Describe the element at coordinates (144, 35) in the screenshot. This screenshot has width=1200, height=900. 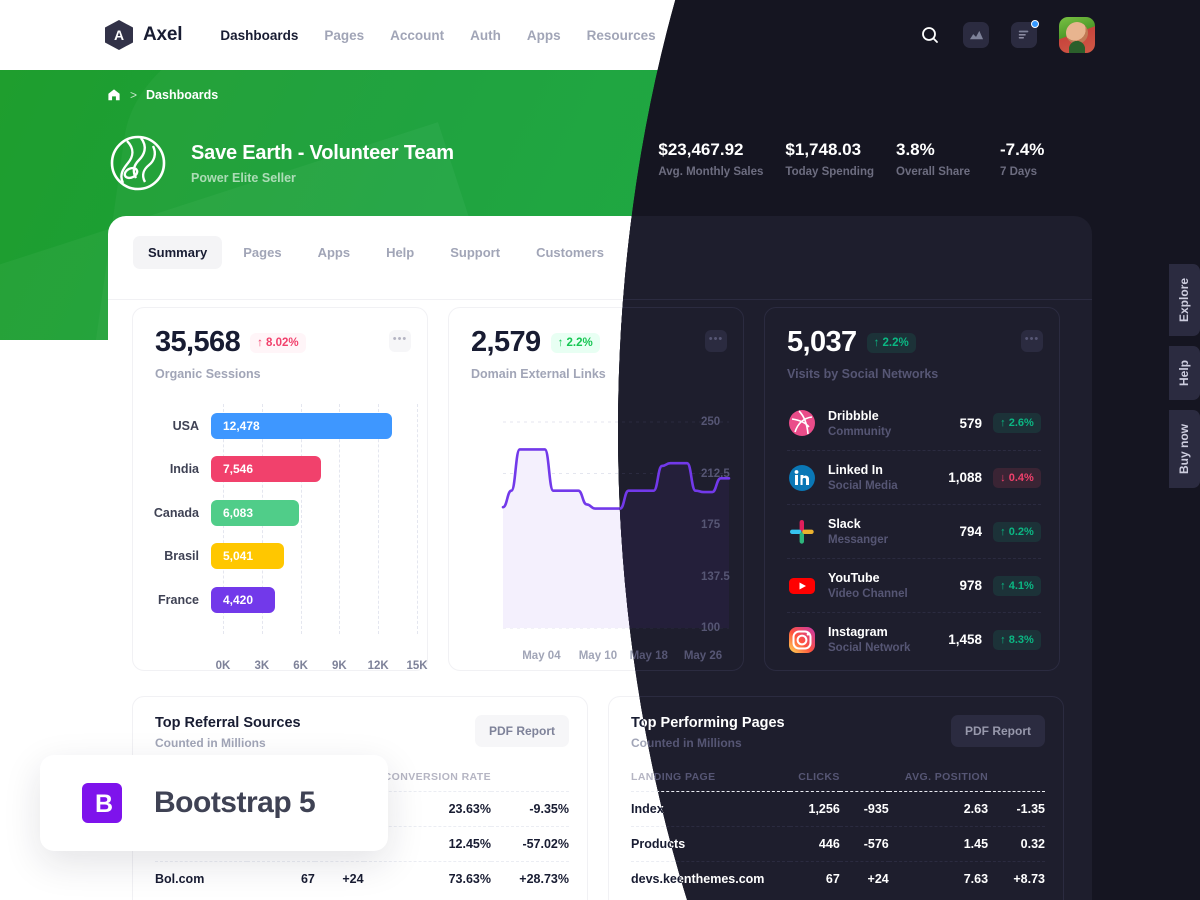
I see `brand: A Axel` at that location.